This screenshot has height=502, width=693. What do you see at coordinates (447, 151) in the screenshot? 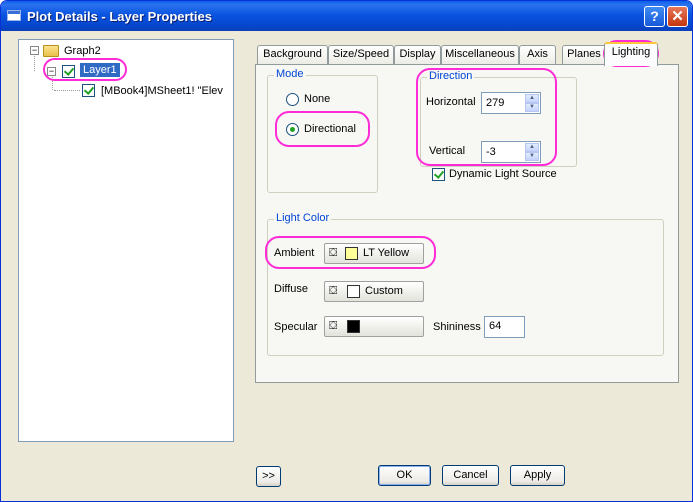
I see `vertical-label: Vertical` at bounding box center [447, 151].